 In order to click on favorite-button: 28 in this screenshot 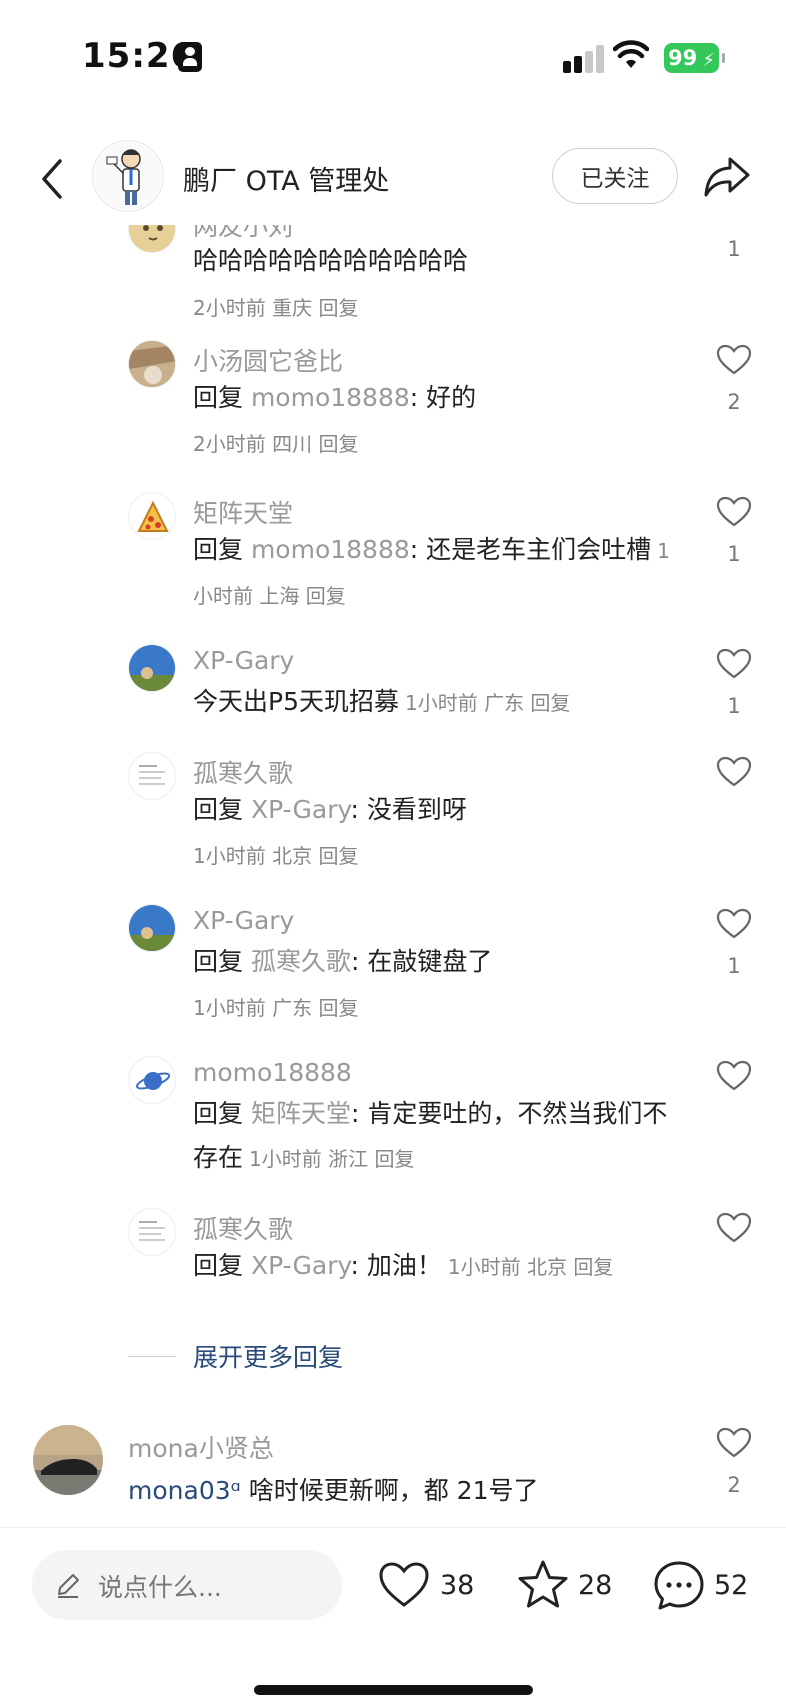, I will do `click(566, 1585)`.